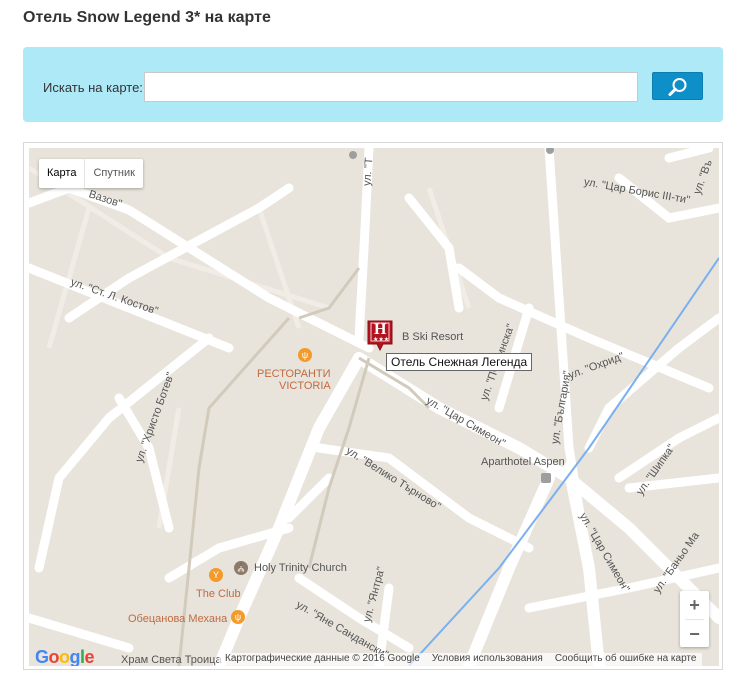 This screenshot has width=736, height=680. I want to click on search-icon, so click(677, 87).